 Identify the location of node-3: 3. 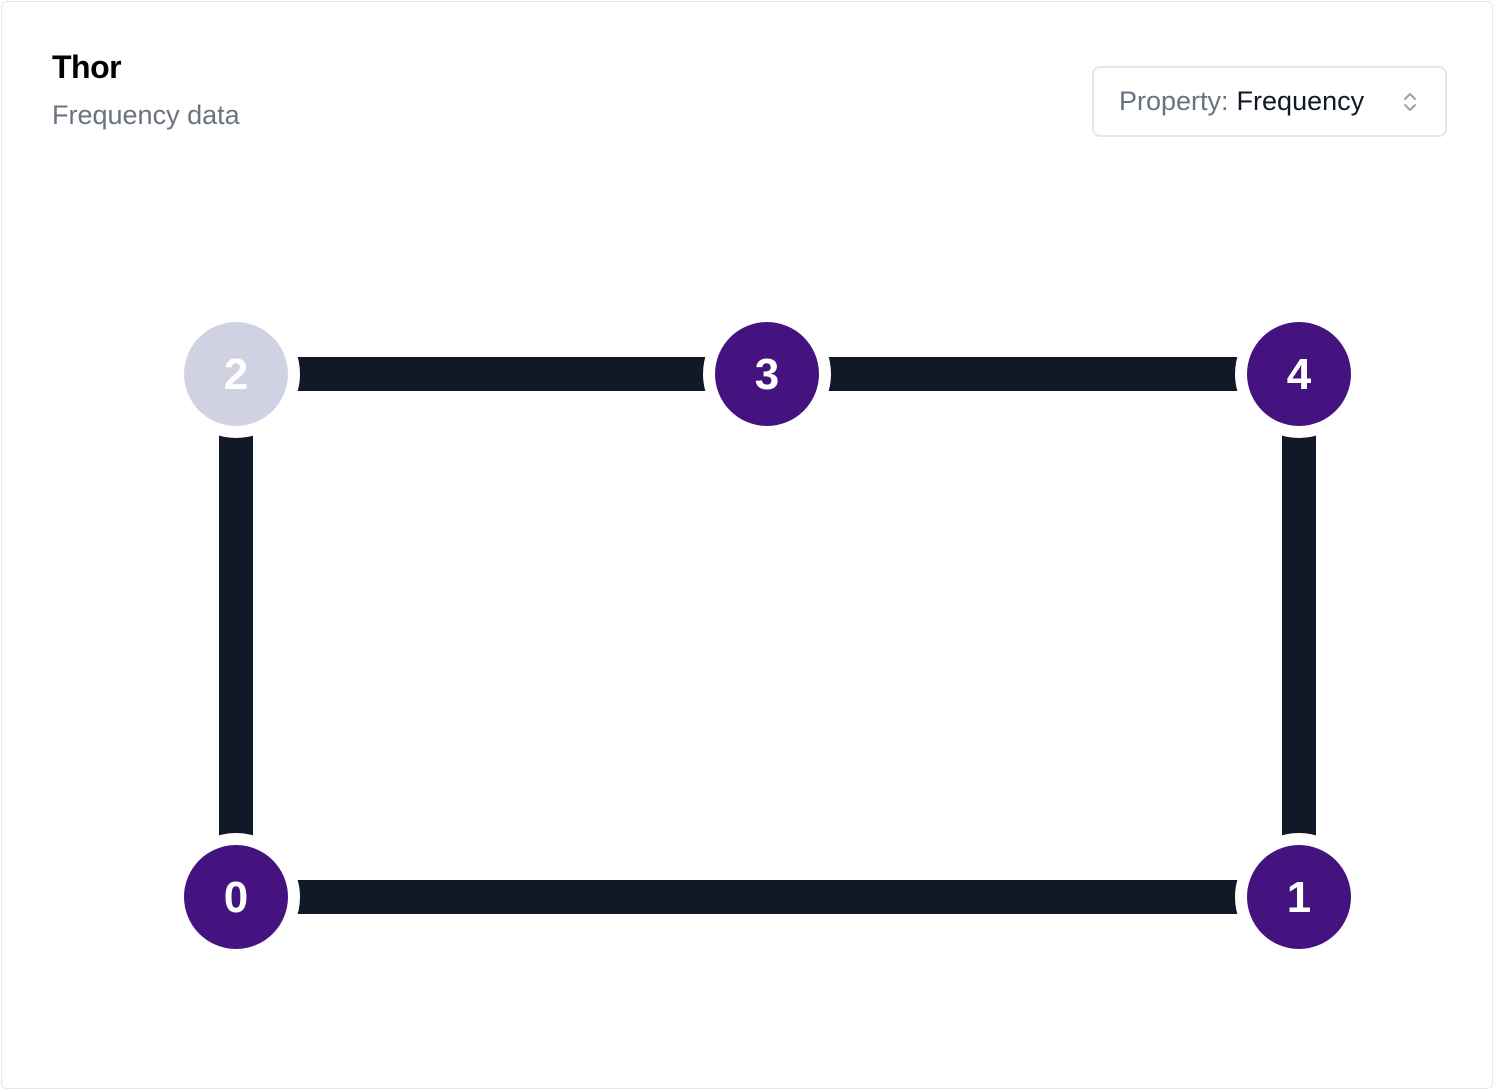
(767, 374).